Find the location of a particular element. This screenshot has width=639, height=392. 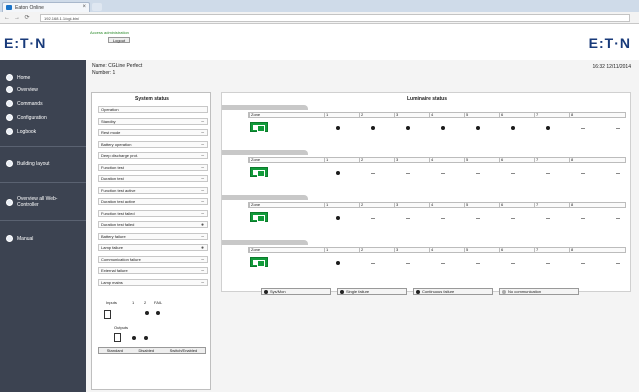

close-icon: × is located at coordinates (84, 7).